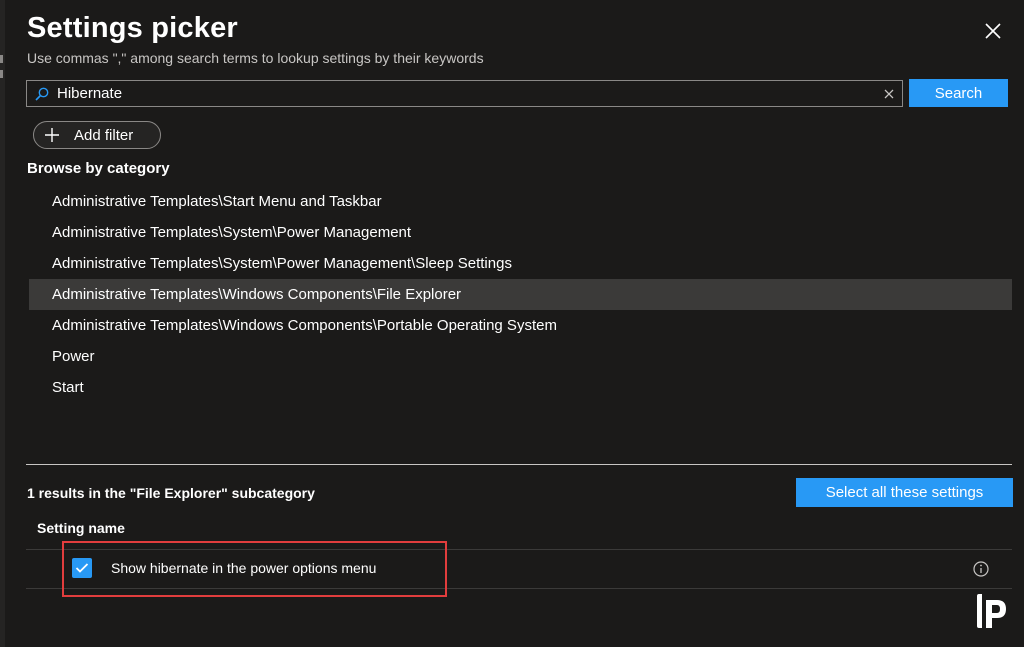  I want to click on select-all-button: Select all these settings, so click(904, 492).